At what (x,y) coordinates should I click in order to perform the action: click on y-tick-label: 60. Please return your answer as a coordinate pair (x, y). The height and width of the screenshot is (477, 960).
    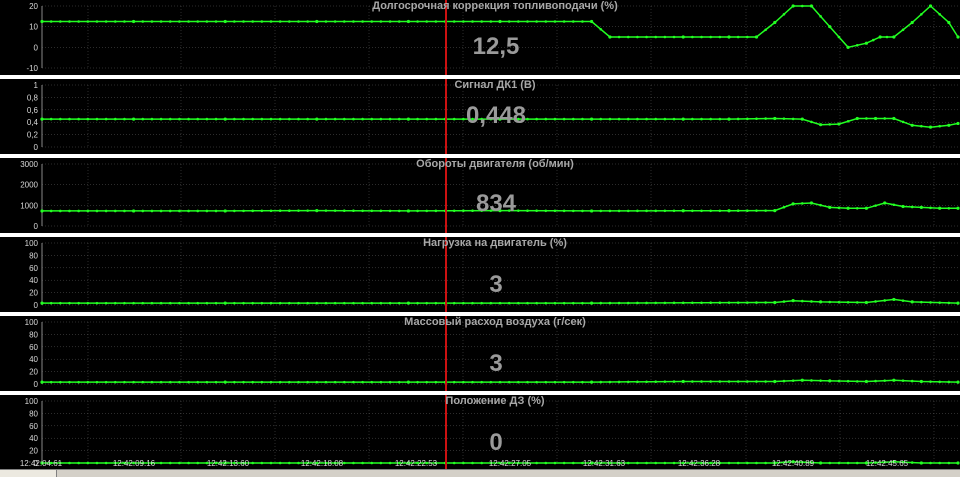
    Looking at the image, I should click on (33, 347).